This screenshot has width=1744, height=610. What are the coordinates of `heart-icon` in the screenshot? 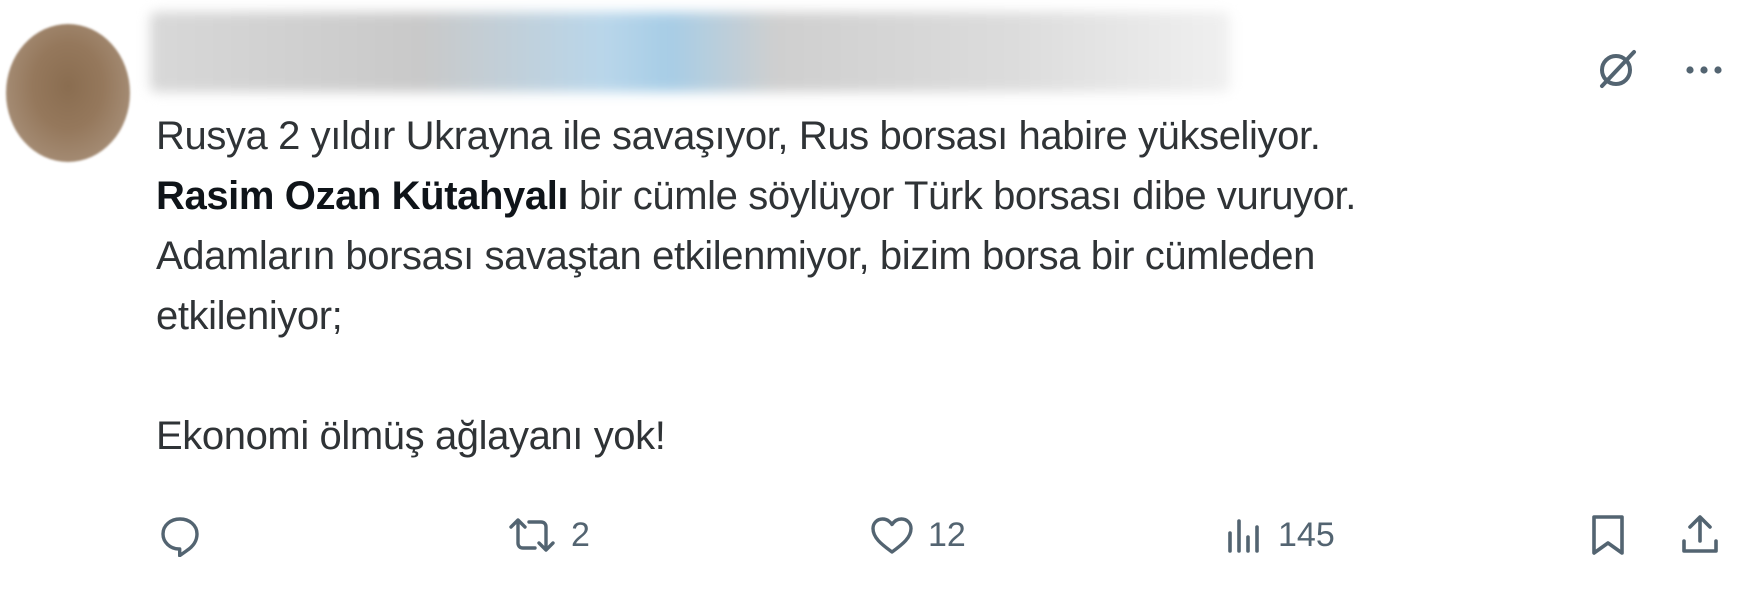 It's located at (892, 535).